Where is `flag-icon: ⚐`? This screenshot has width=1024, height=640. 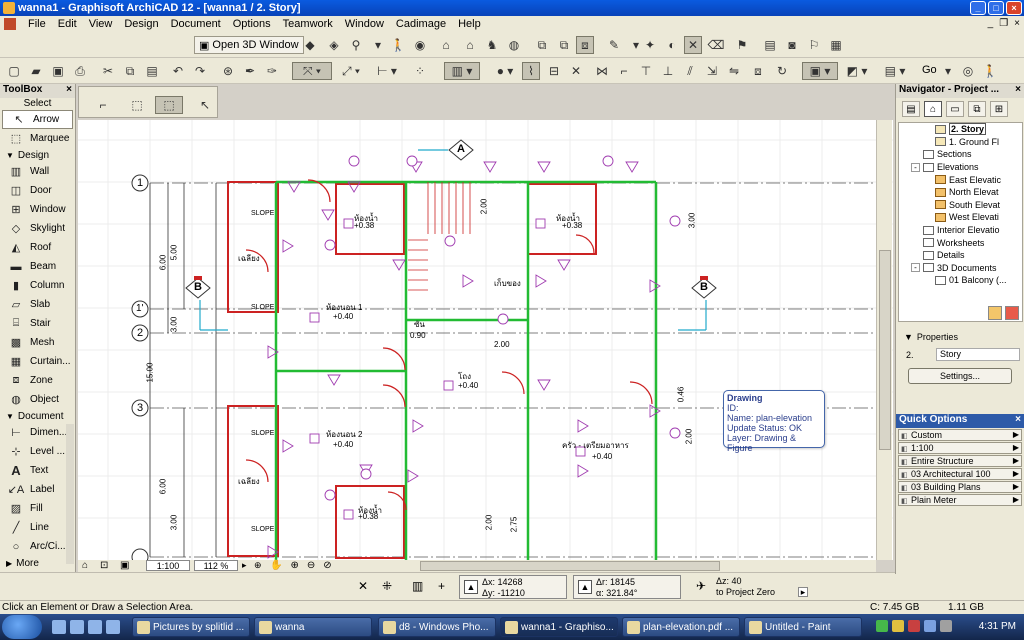 flag-icon: ⚐ is located at coordinates (814, 45).